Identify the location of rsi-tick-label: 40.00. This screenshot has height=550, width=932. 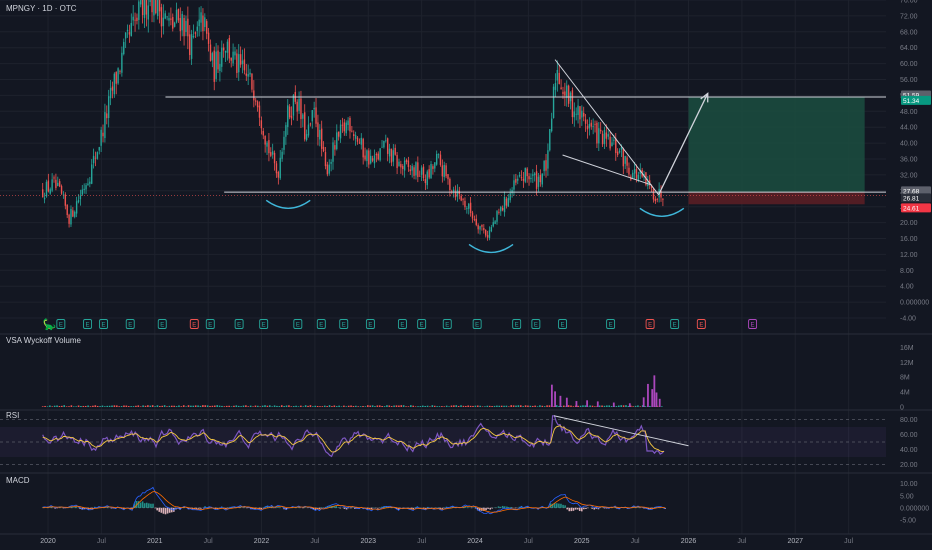
(909, 450).